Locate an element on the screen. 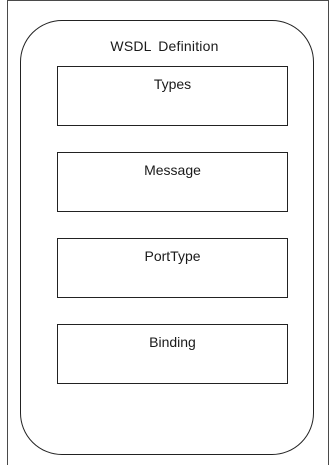  page-frame-left-border is located at coordinates (7, 232).